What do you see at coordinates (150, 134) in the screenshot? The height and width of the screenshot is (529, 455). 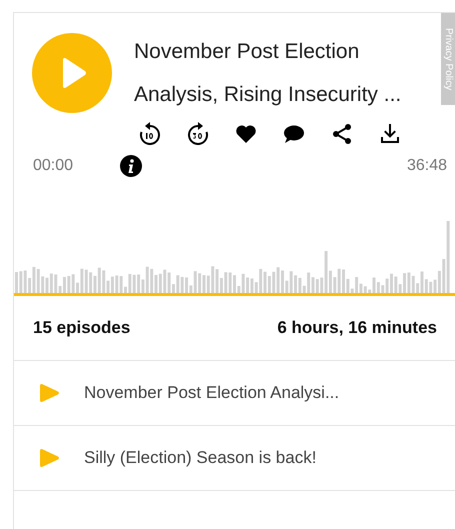 I see `rewind-10-icon` at bounding box center [150, 134].